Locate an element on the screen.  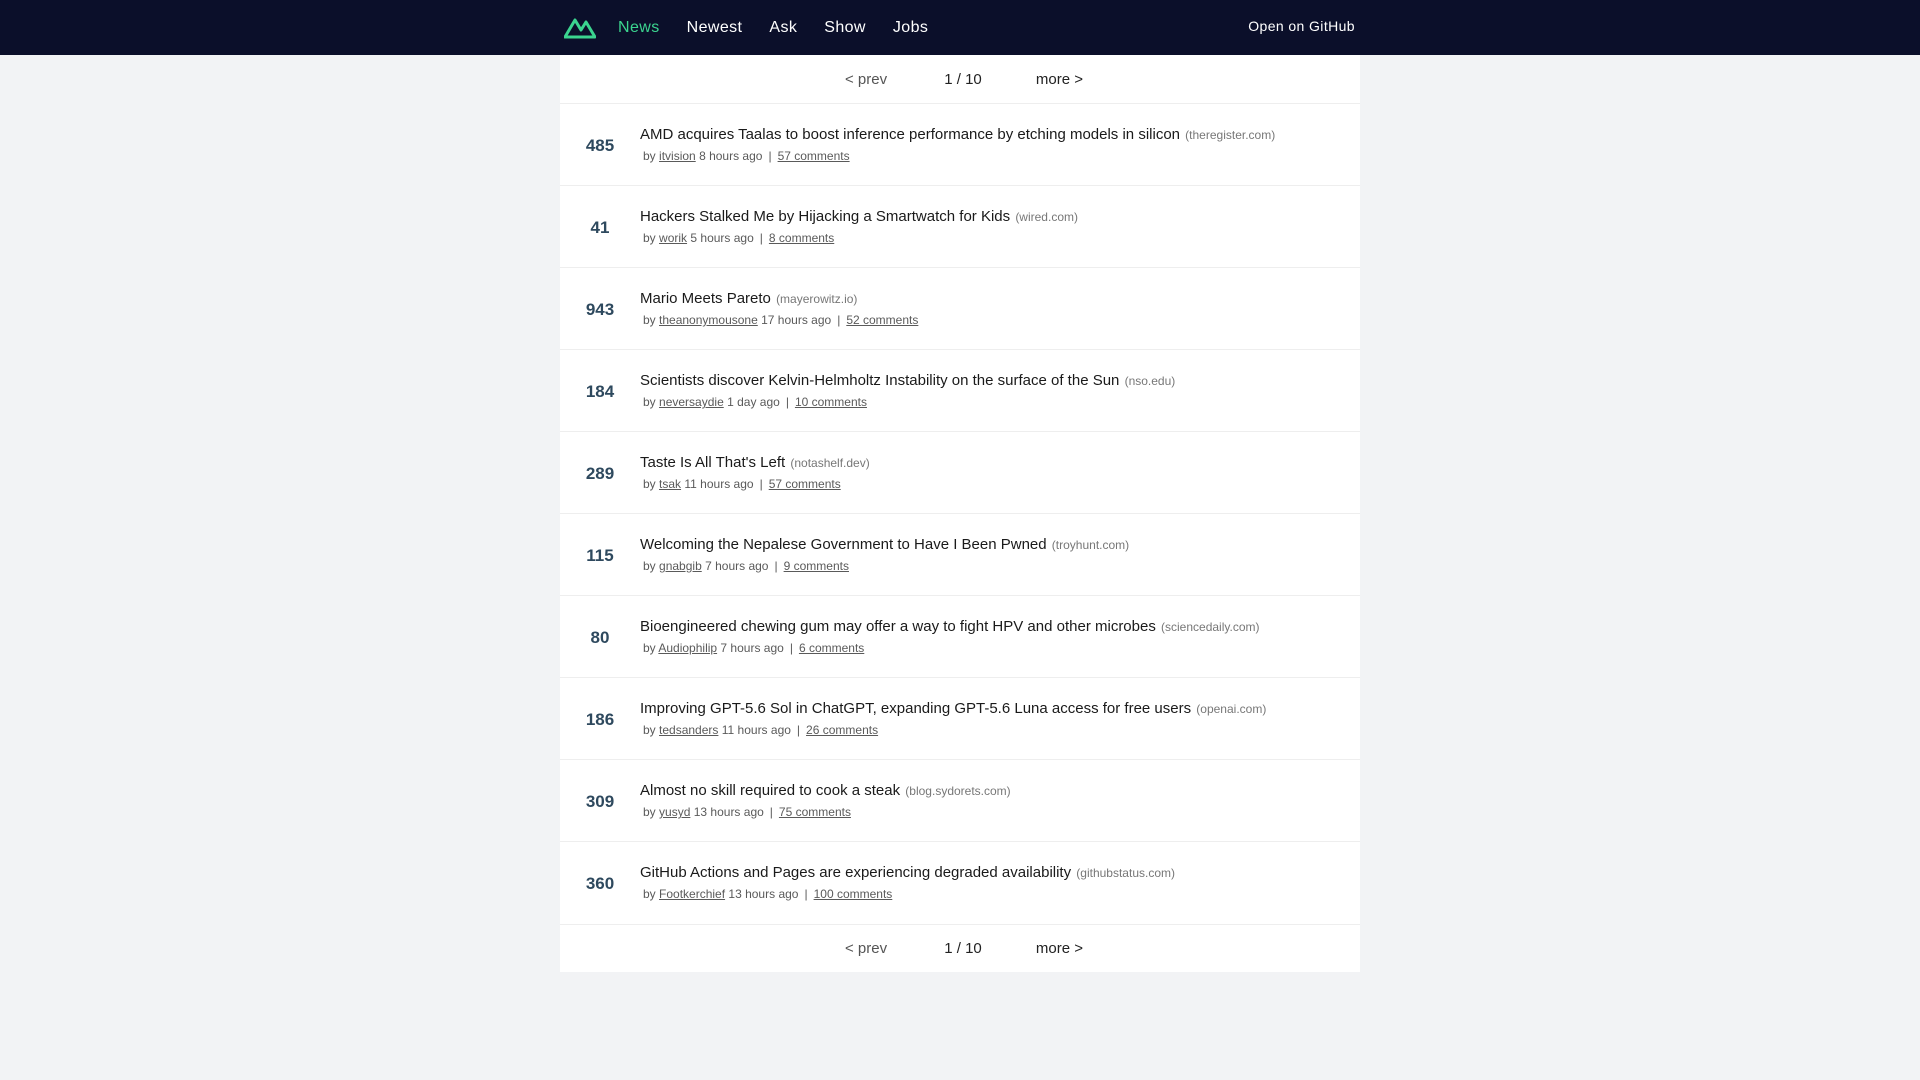
item-host: (openai.com) is located at coordinates (1231, 709).